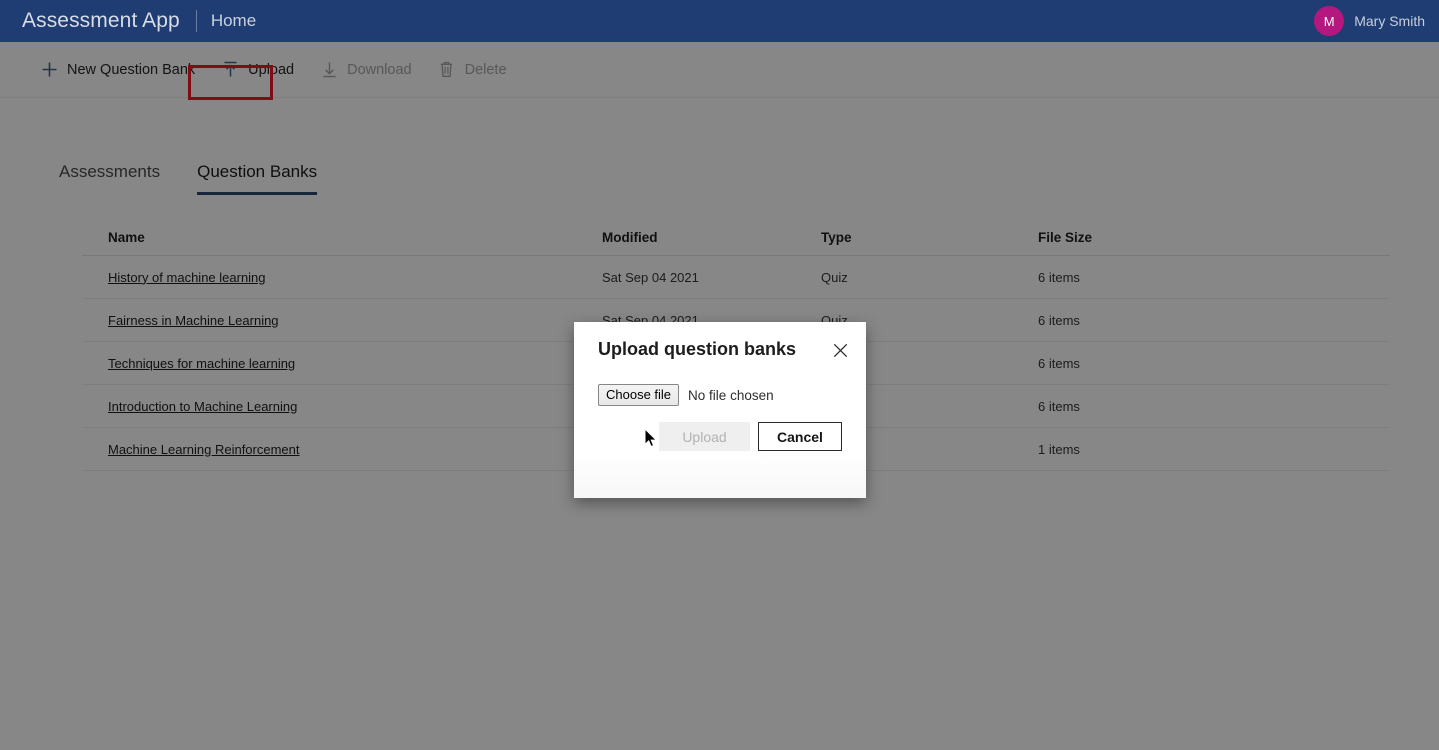 This screenshot has width=1439, height=750. What do you see at coordinates (800, 436) in the screenshot?
I see `dialog-cancel-button: Cancel` at bounding box center [800, 436].